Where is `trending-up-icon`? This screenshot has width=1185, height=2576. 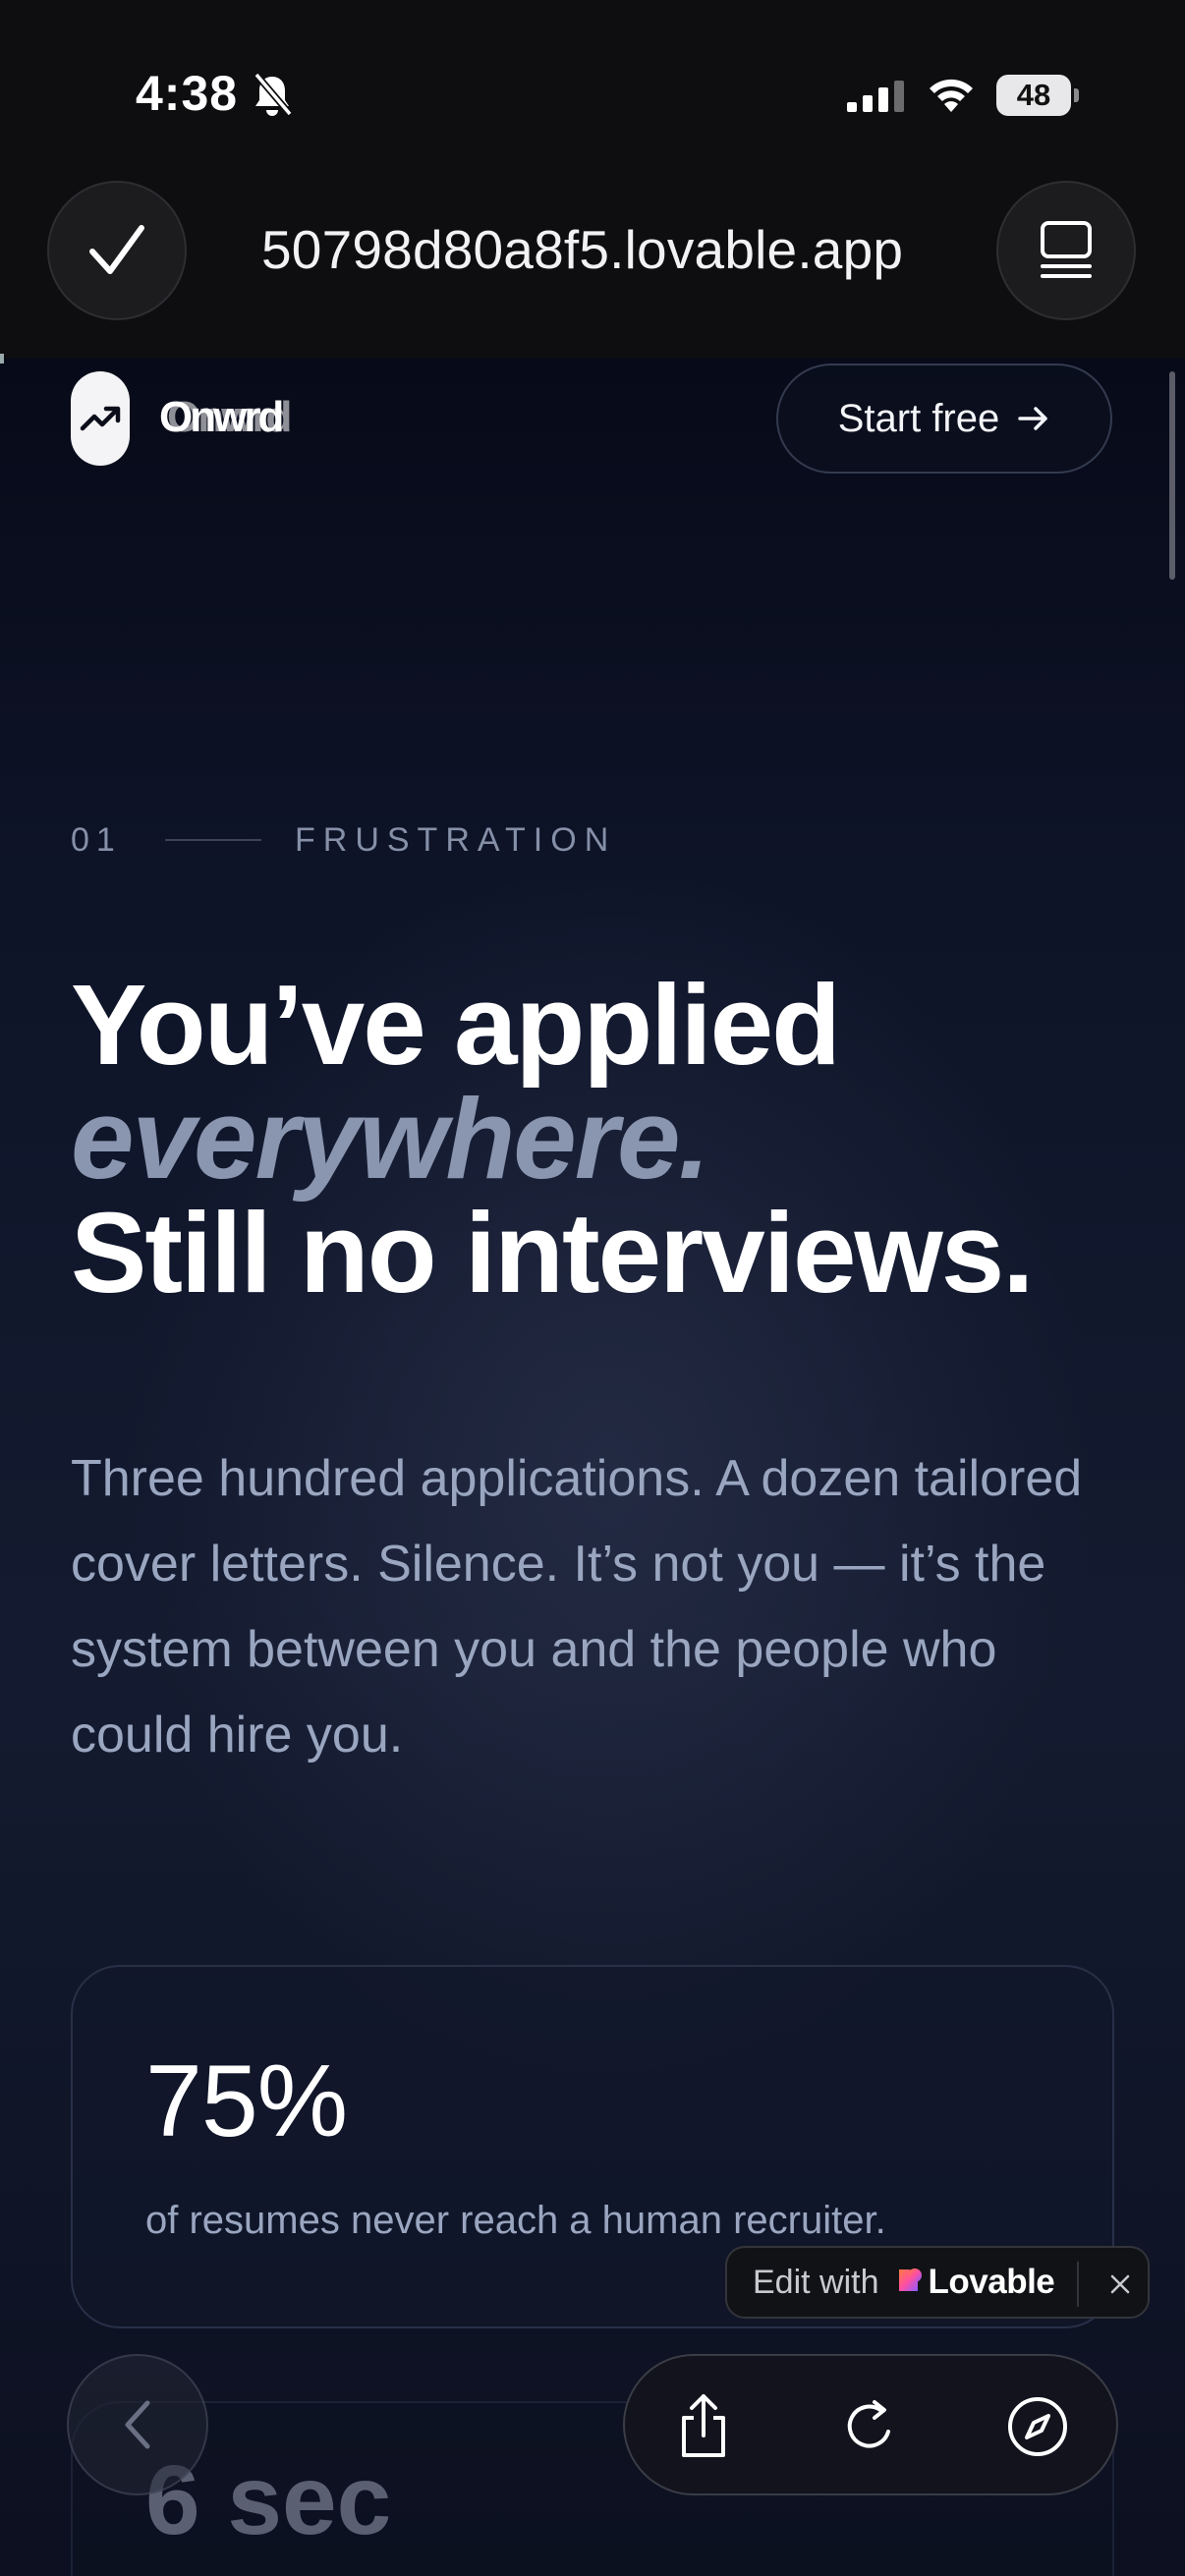
trending-up-icon is located at coordinates (100, 418).